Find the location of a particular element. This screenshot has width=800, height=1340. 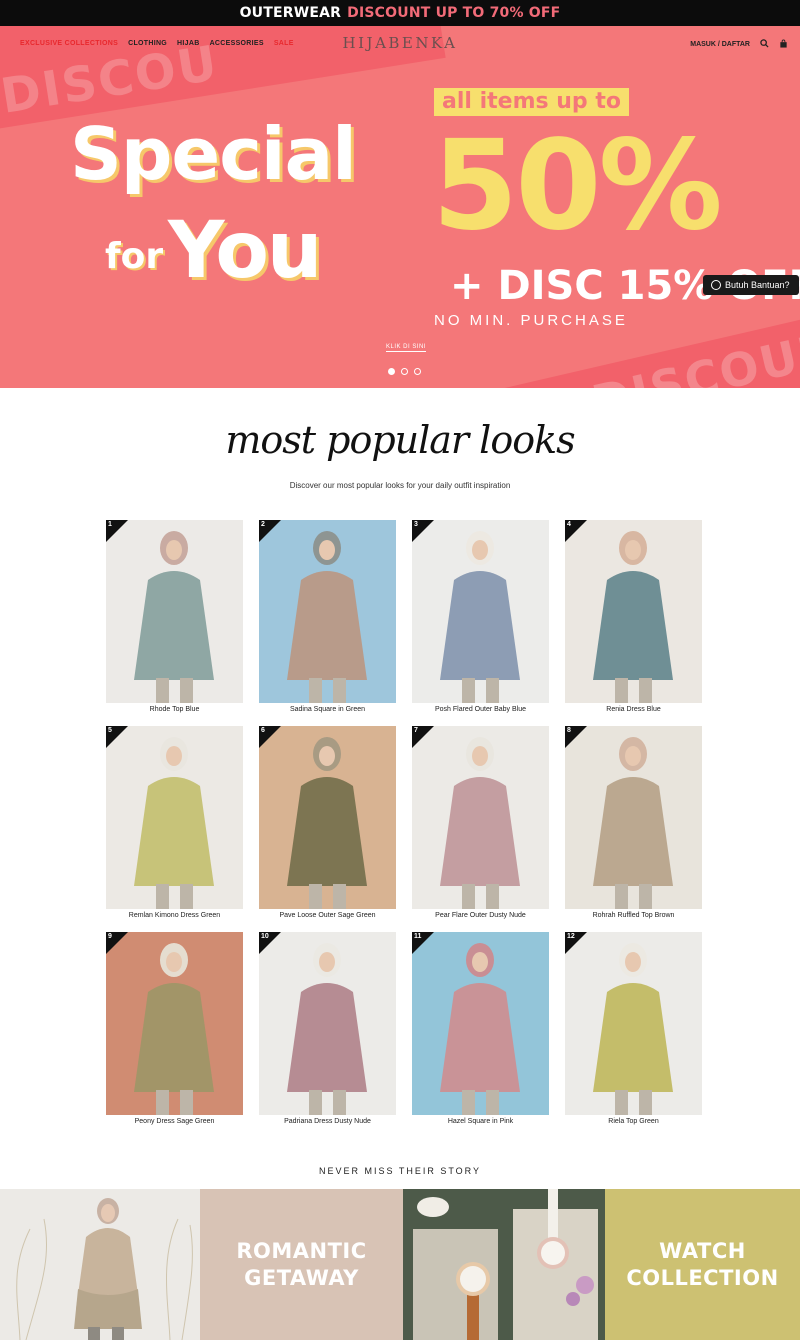

product-name: Rohrah Ruffled Top Brown is located at coordinates (633, 915).